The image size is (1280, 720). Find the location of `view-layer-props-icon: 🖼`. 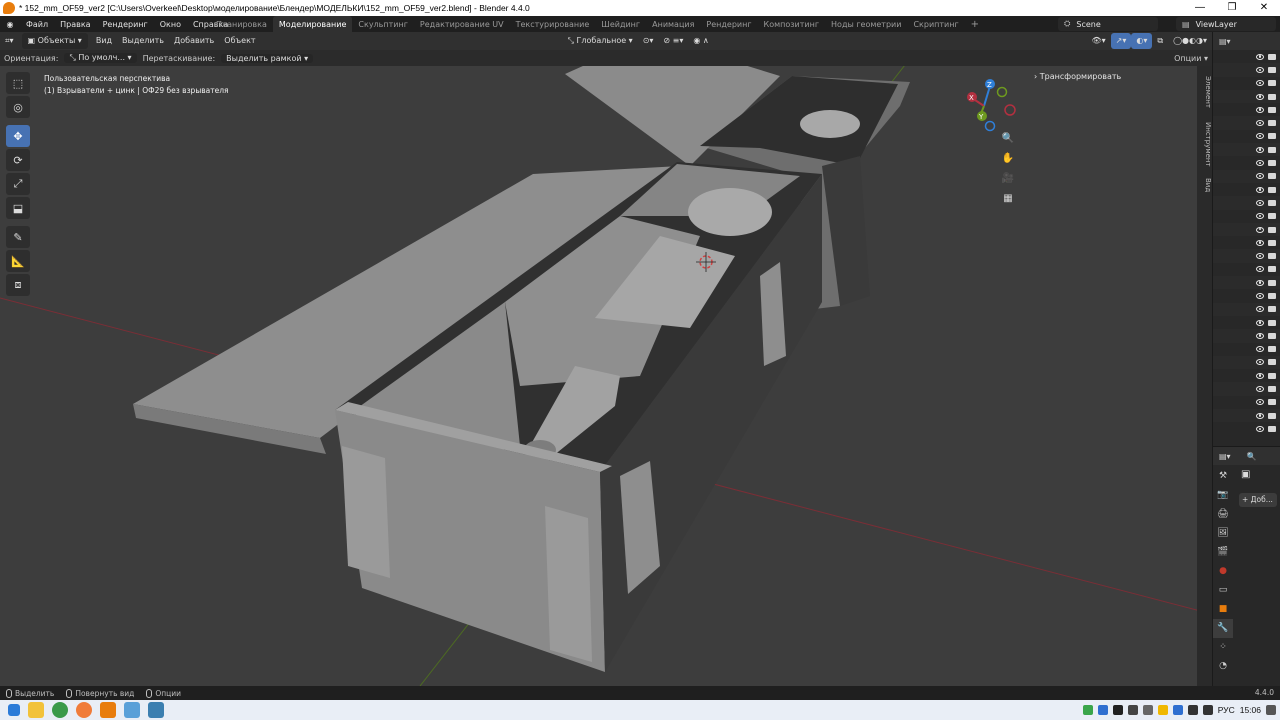

view-layer-props-icon: 🖼 is located at coordinates (1223, 533).